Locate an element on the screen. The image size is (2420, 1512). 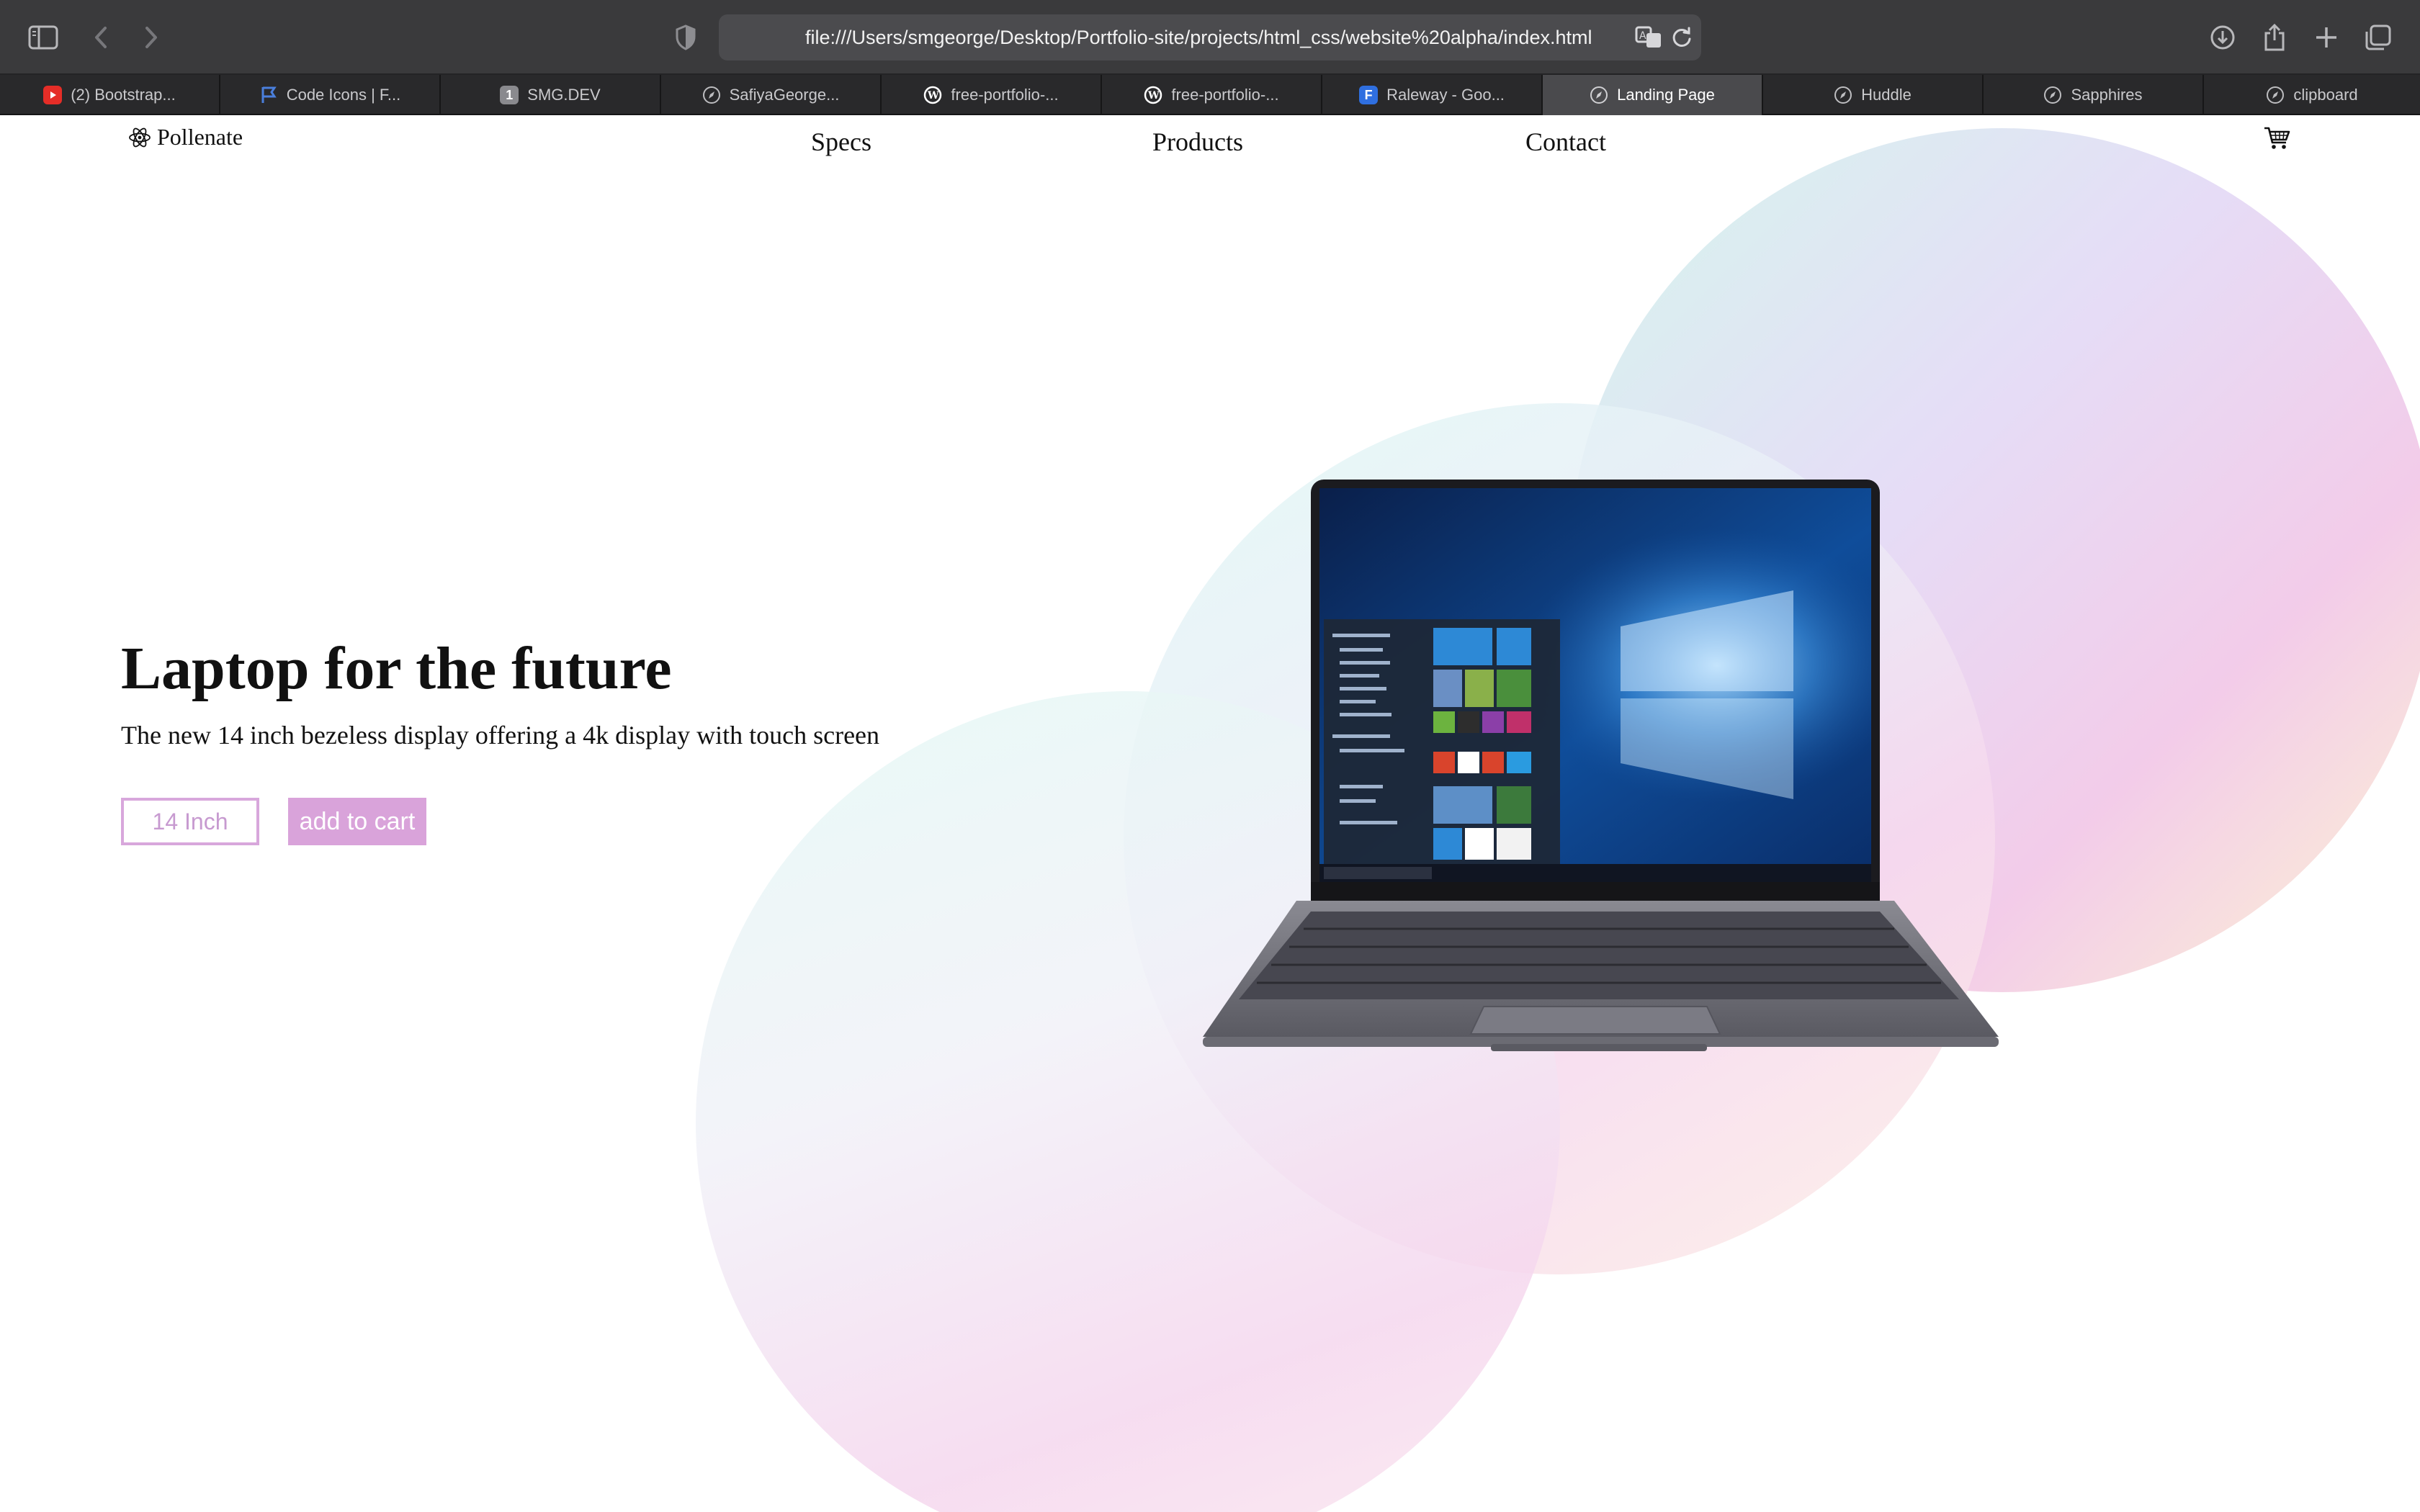
tabs-overview-icon is located at coordinates (2378, 37).